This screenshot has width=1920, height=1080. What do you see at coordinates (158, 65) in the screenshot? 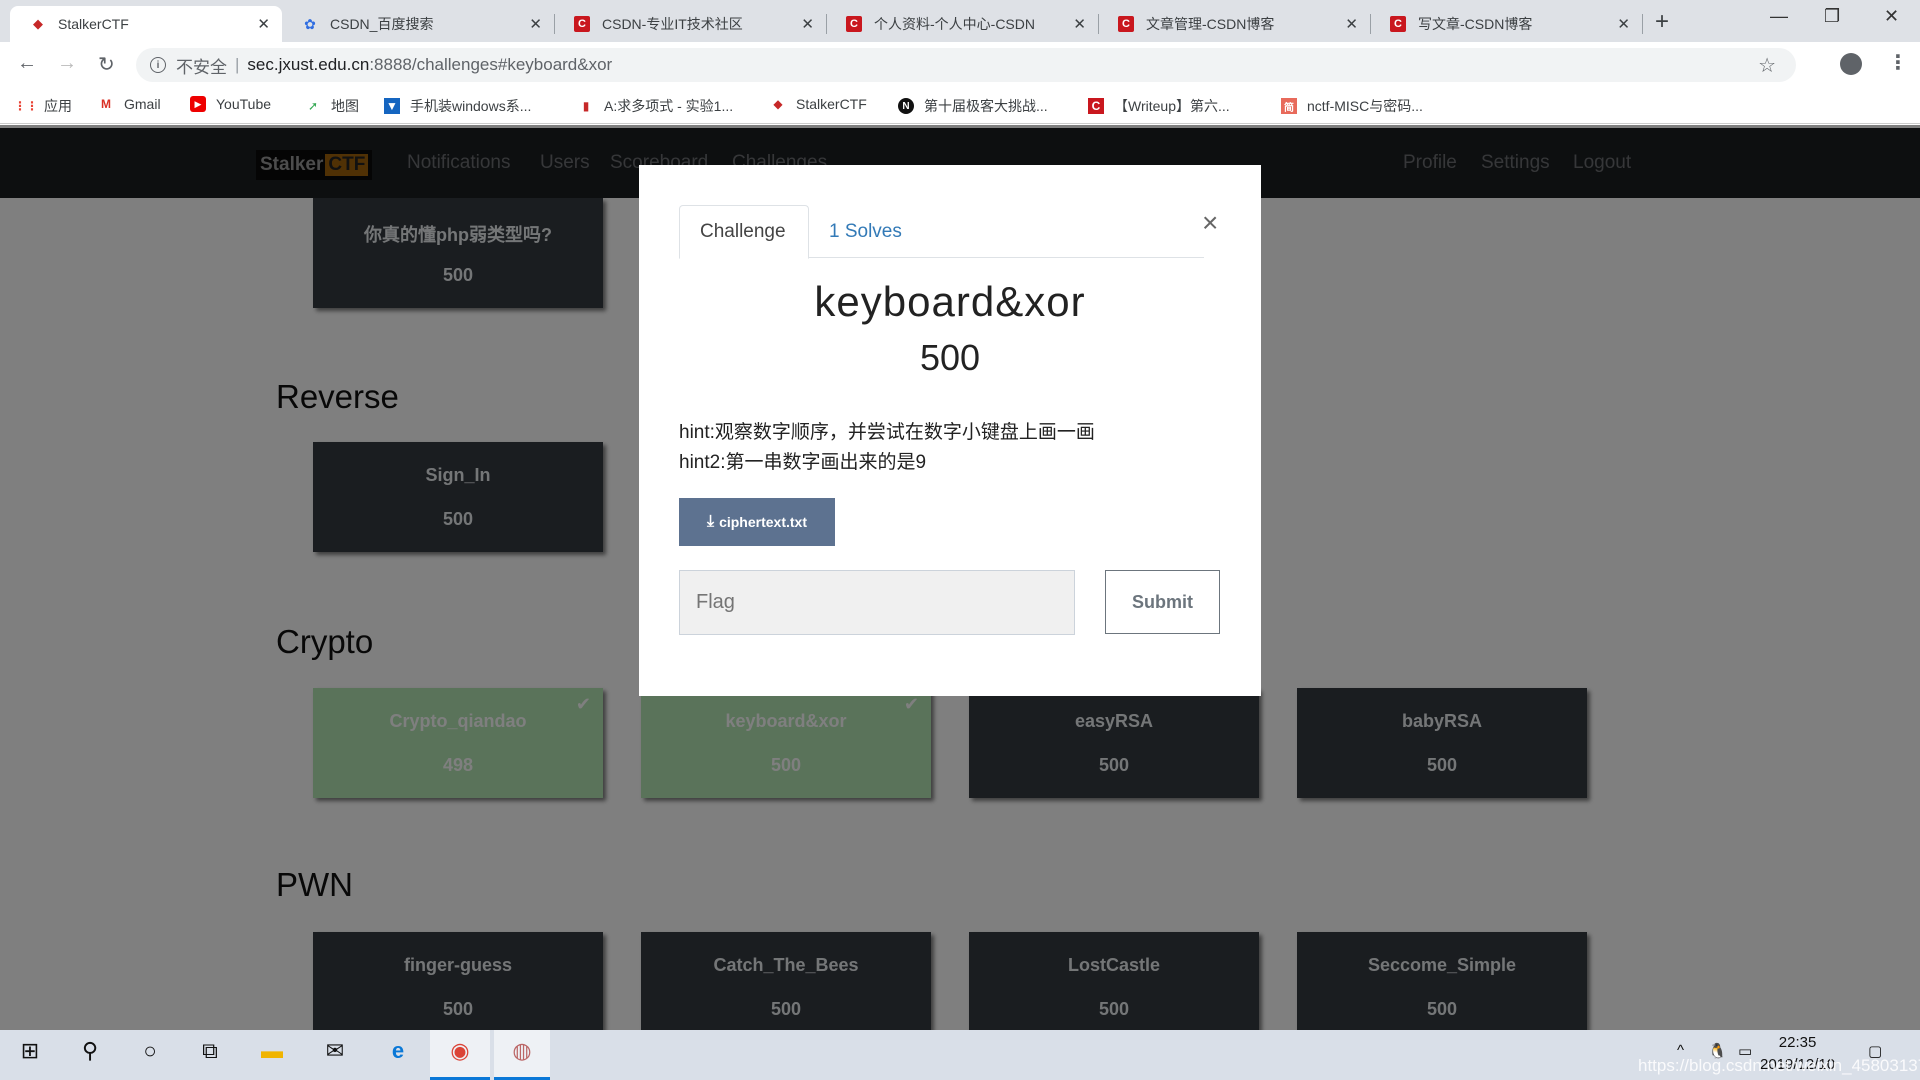
I see `info-icon: i` at bounding box center [158, 65].